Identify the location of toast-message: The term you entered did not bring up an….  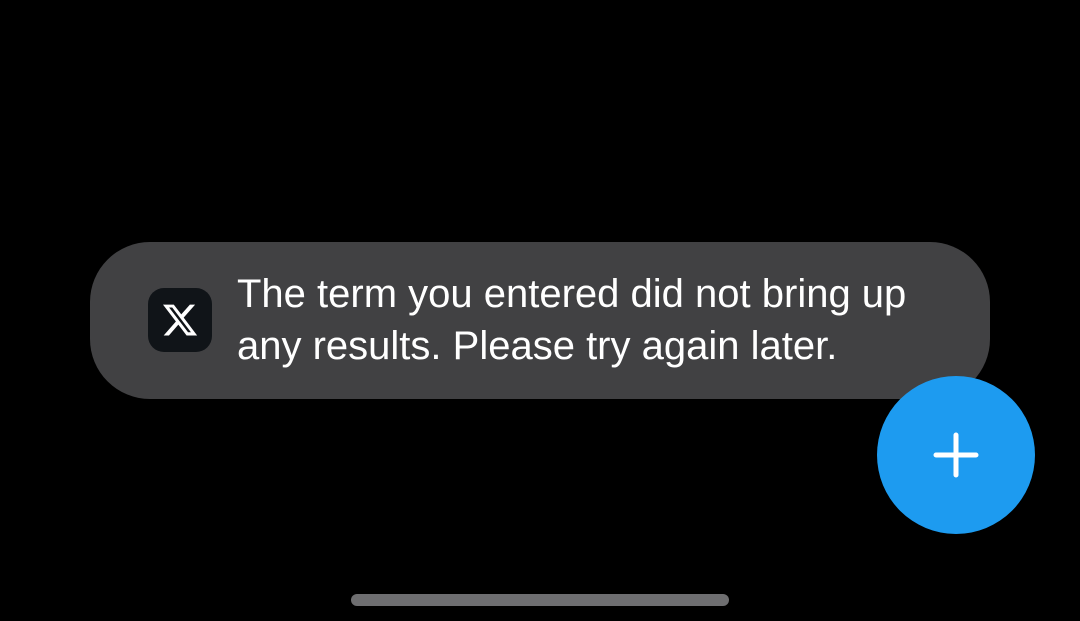
(572, 320).